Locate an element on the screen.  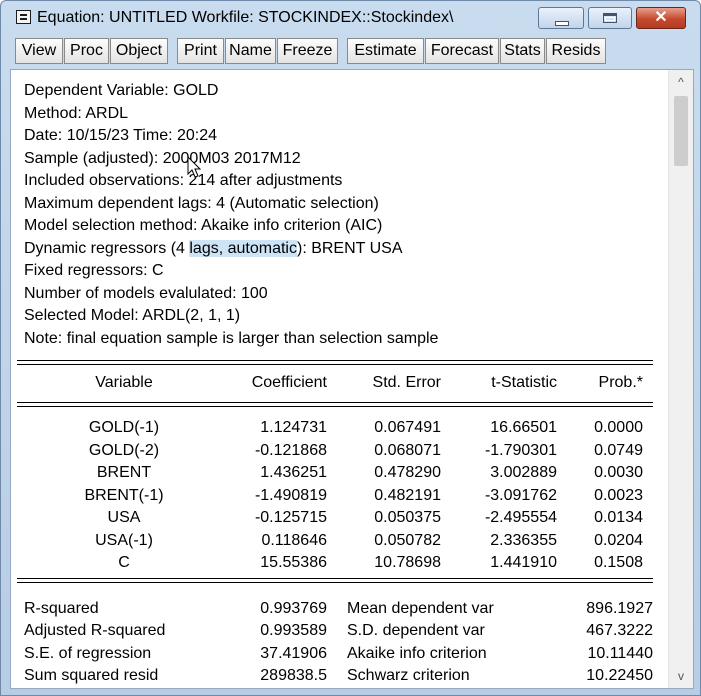
stat-value: 896.1927 is located at coordinates (619, 608).